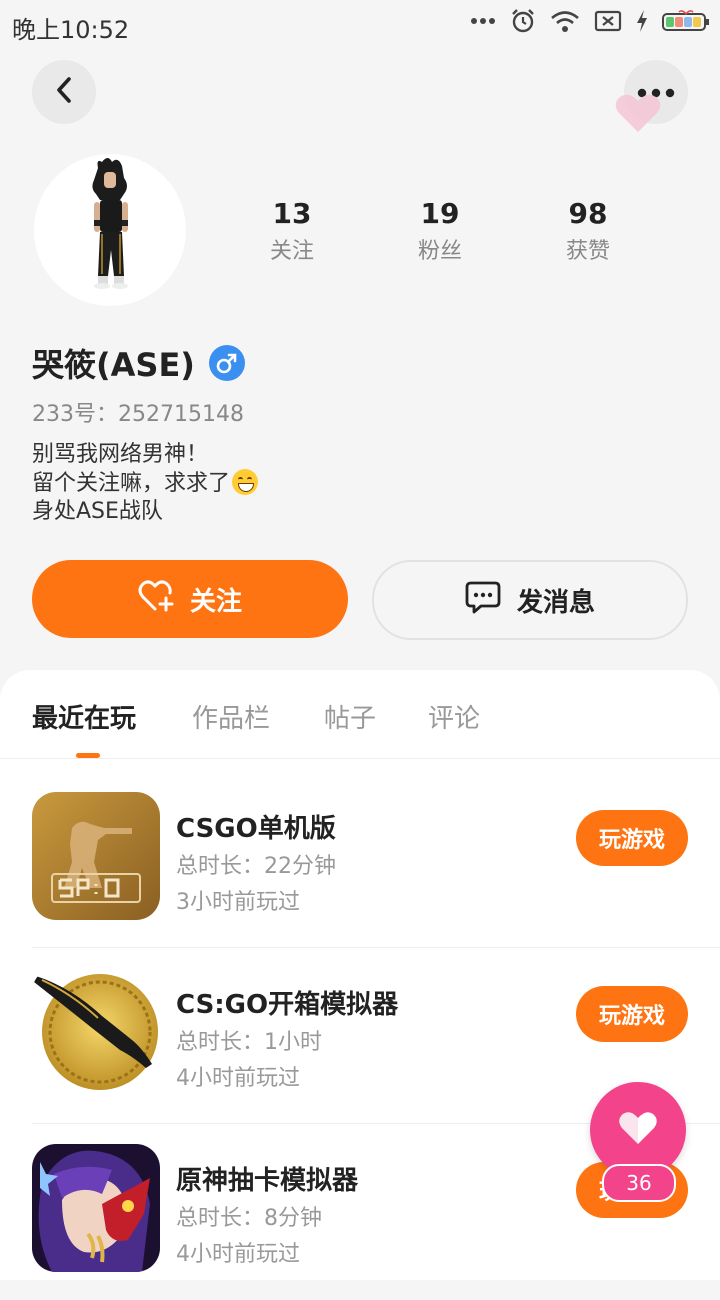 The height and width of the screenshot is (1300, 720). I want to click on game-duration: 总时长：8分钟, so click(249, 1218).